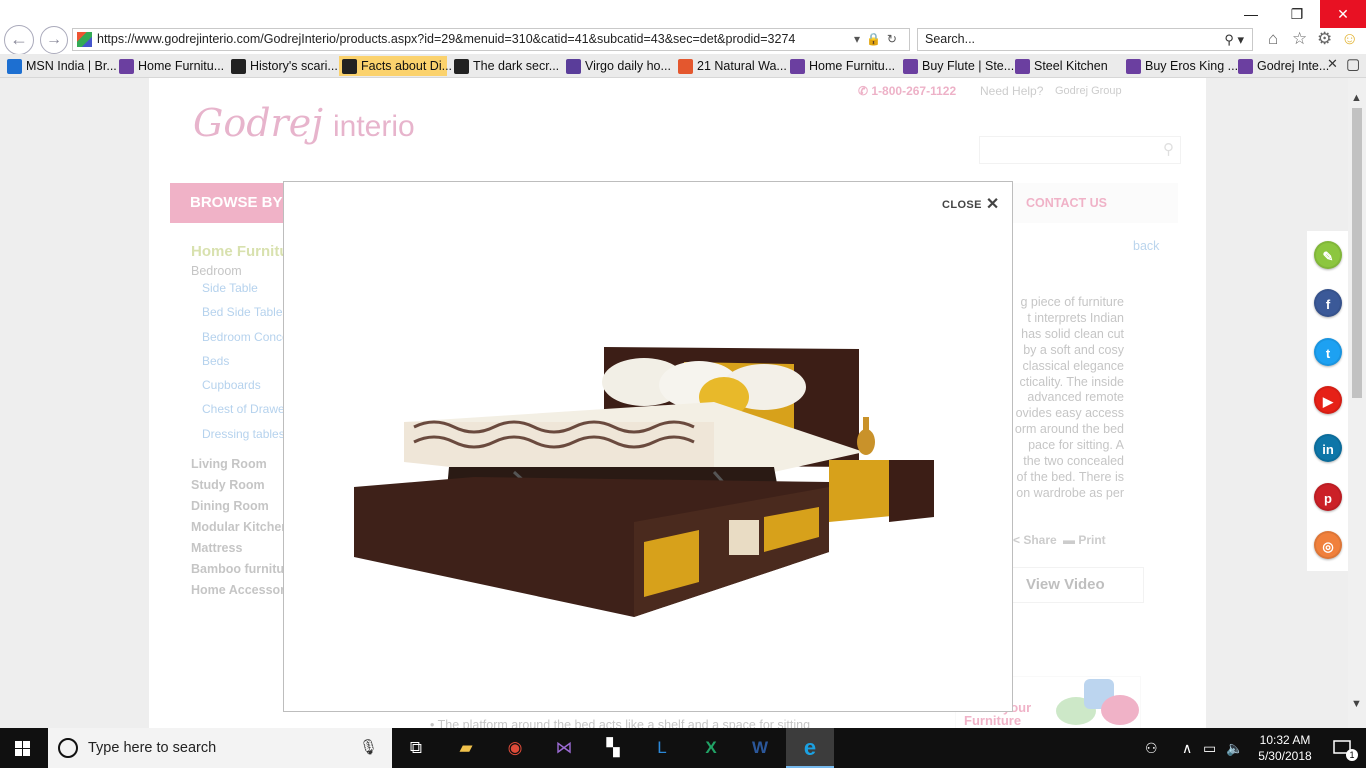 This screenshot has width=1366, height=768. I want to click on contact-us-link: CONTACT US, so click(1066, 203).